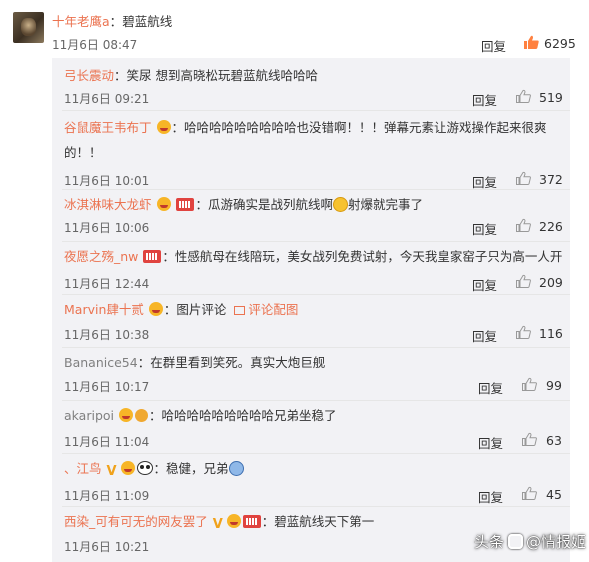  What do you see at coordinates (201, 309) in the screenshot?
I see `reply-text: 图片评论` at bounding box center [201, 309].